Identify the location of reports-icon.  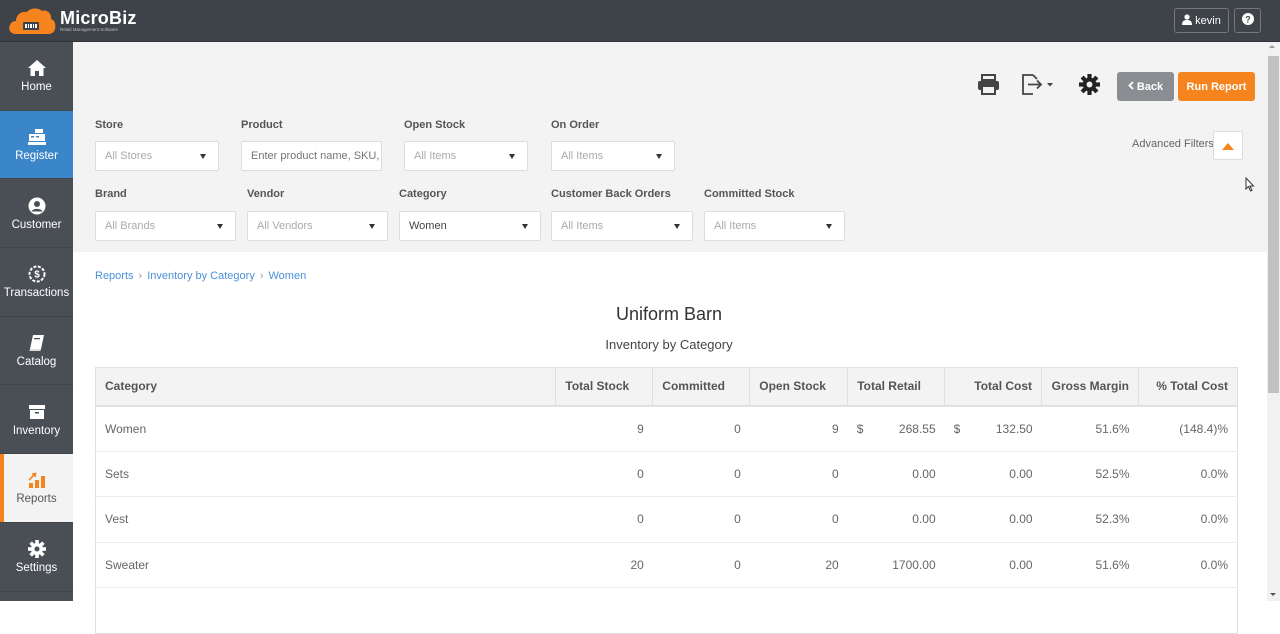
(37, 480).